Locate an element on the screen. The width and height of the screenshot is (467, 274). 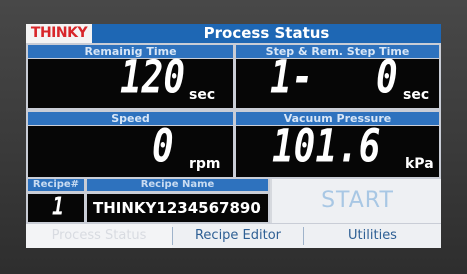
tab-recipe-editor: Recipe Editor is located at coordinates (238, 236).